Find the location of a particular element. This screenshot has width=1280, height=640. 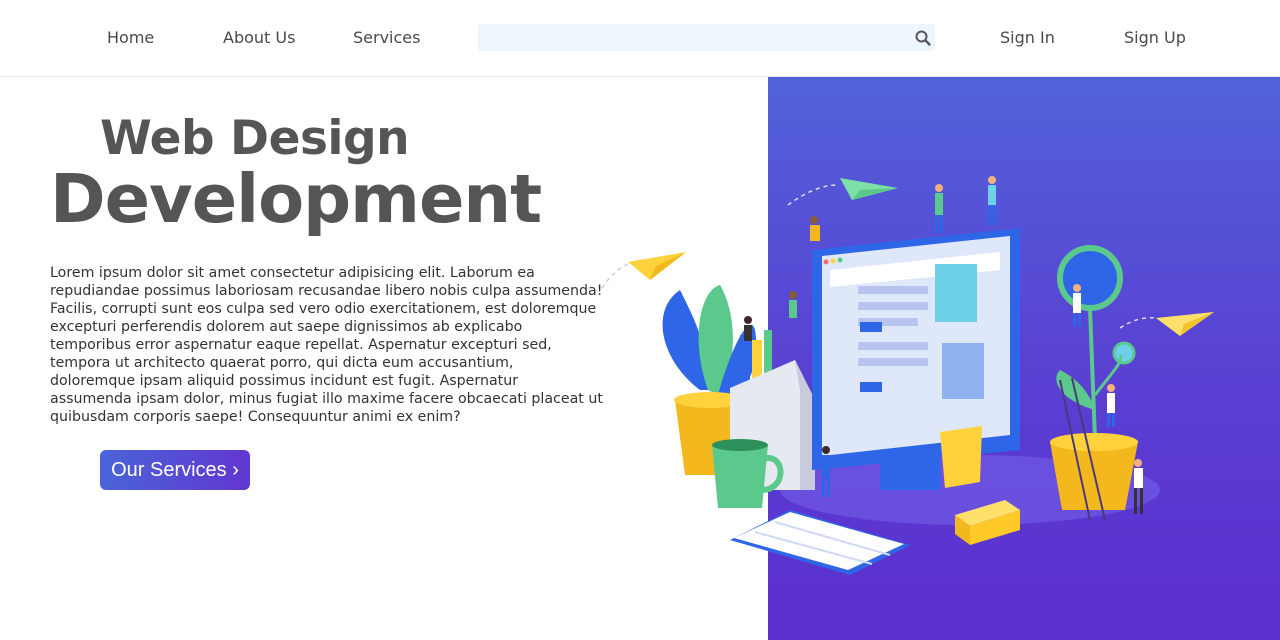

search-bar is located at coordinates (706, 37).